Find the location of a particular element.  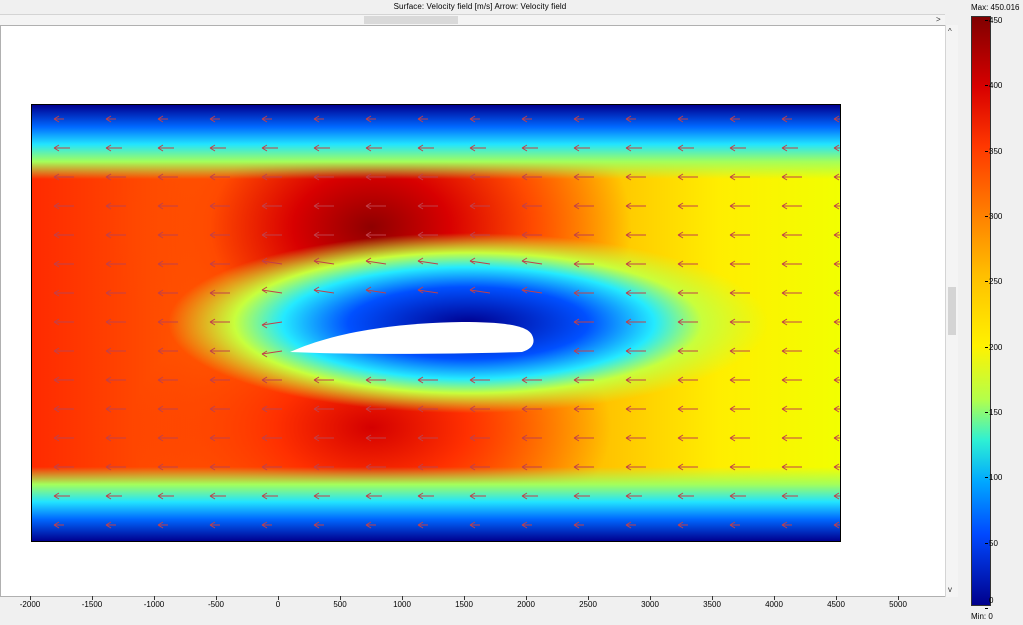

x-tick-label: -2000 is located at coordinates (30, 604).